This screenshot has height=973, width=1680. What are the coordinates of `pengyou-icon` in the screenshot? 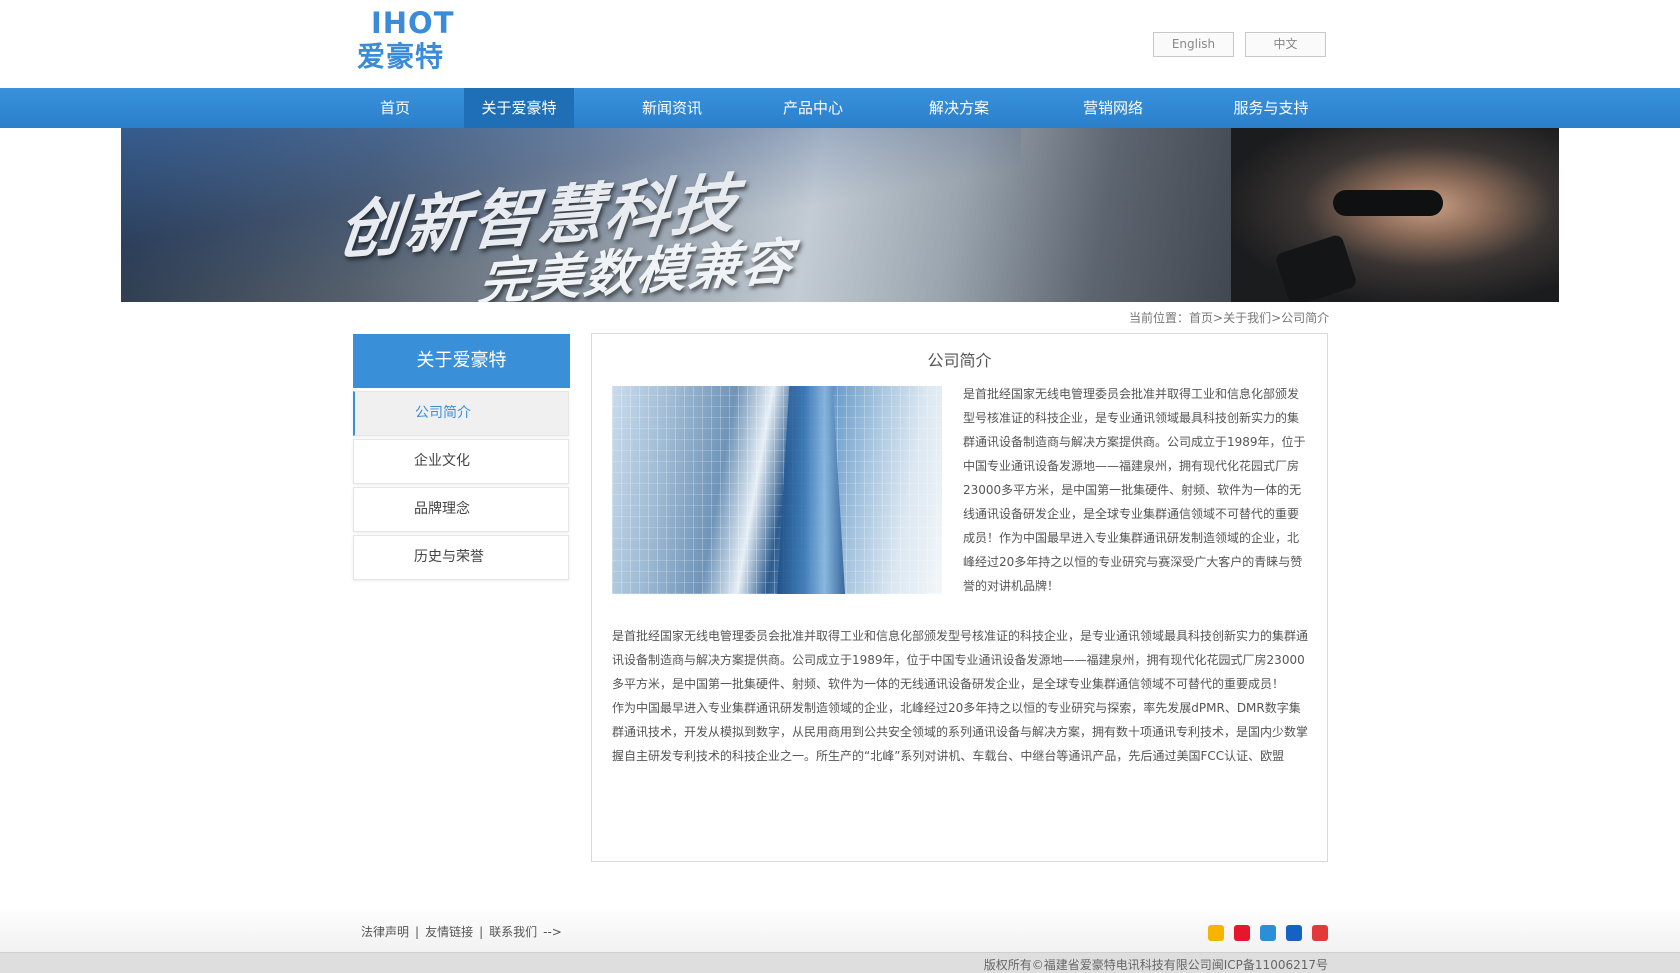 It's located at (1268, 933).